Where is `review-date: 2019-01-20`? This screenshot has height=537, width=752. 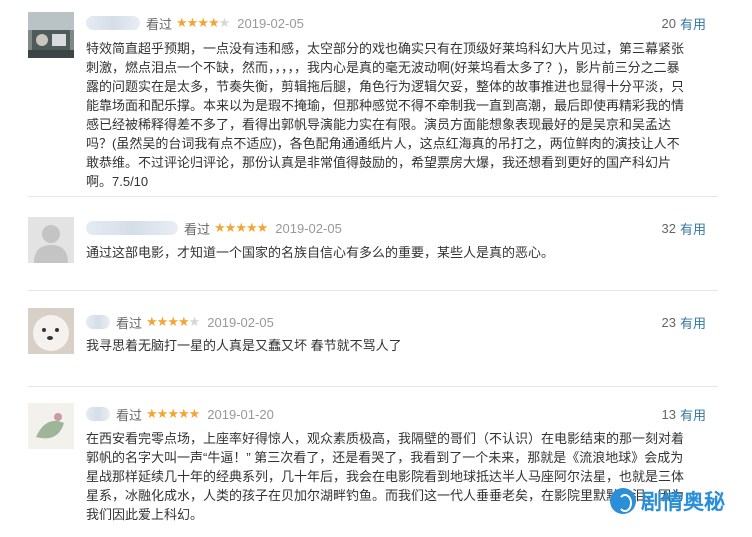
review-date: 2019-01-20 is located at coordinates (240, 414).